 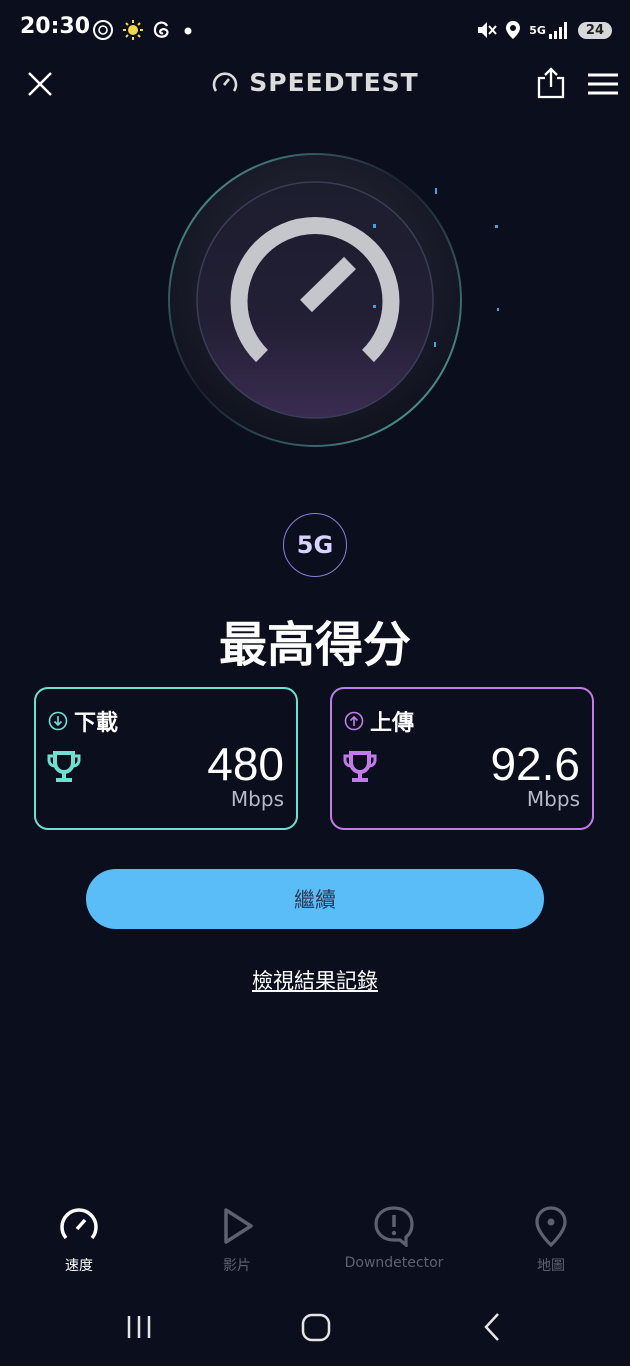 What do you see at coordinates (188, 31) in the screenshot?
I see `dot-icon` at bounding box center [188, 31].